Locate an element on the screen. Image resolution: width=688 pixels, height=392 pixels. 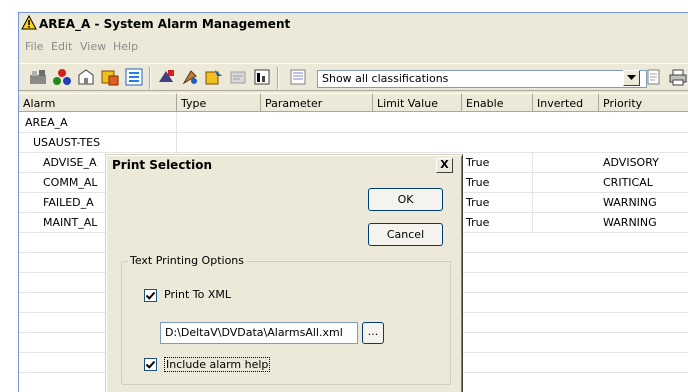
toolbar: Show all classifications is located at coordinates (353, 77).